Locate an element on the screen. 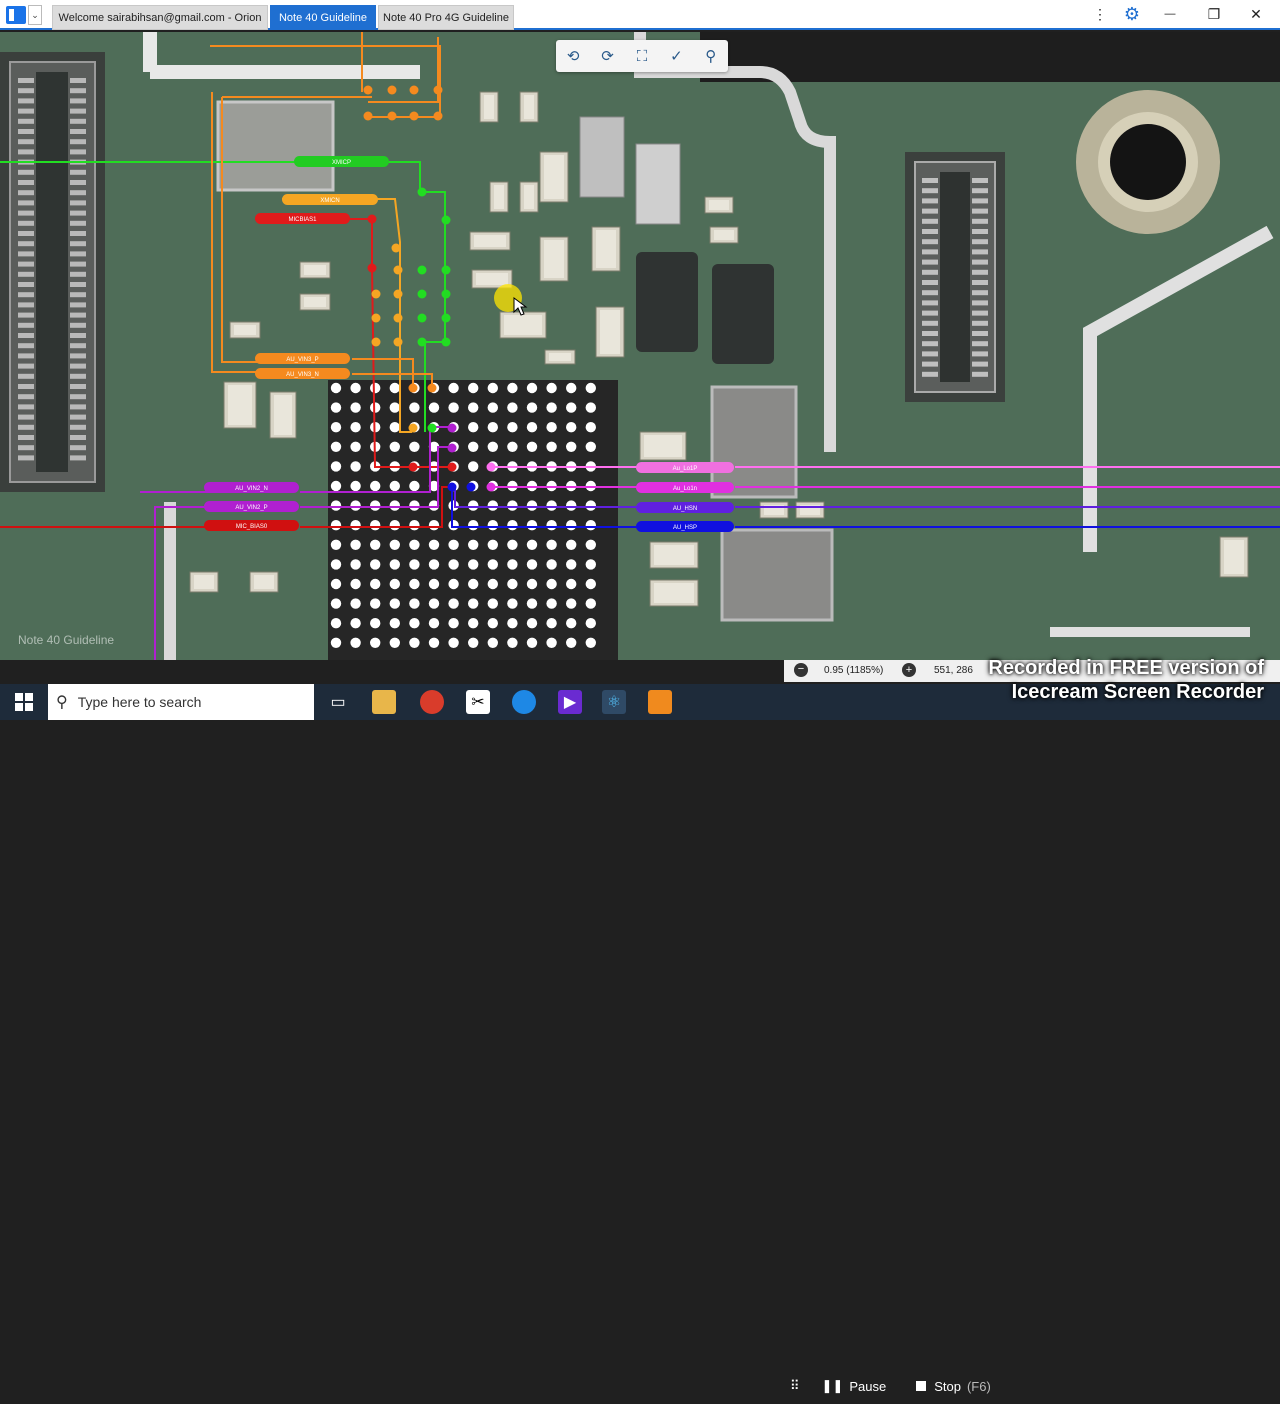  left-connector is located at coordinates (52, 272).